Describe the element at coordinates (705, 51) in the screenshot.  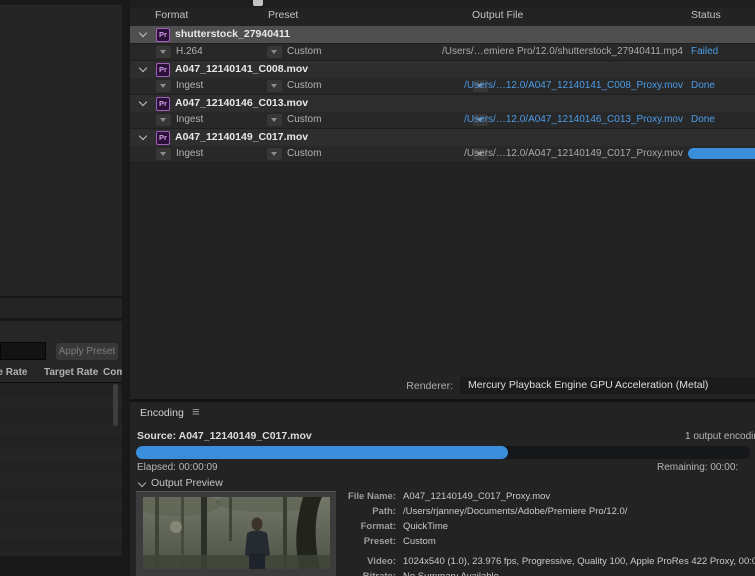
I see `status-failed: Failed` at that location.